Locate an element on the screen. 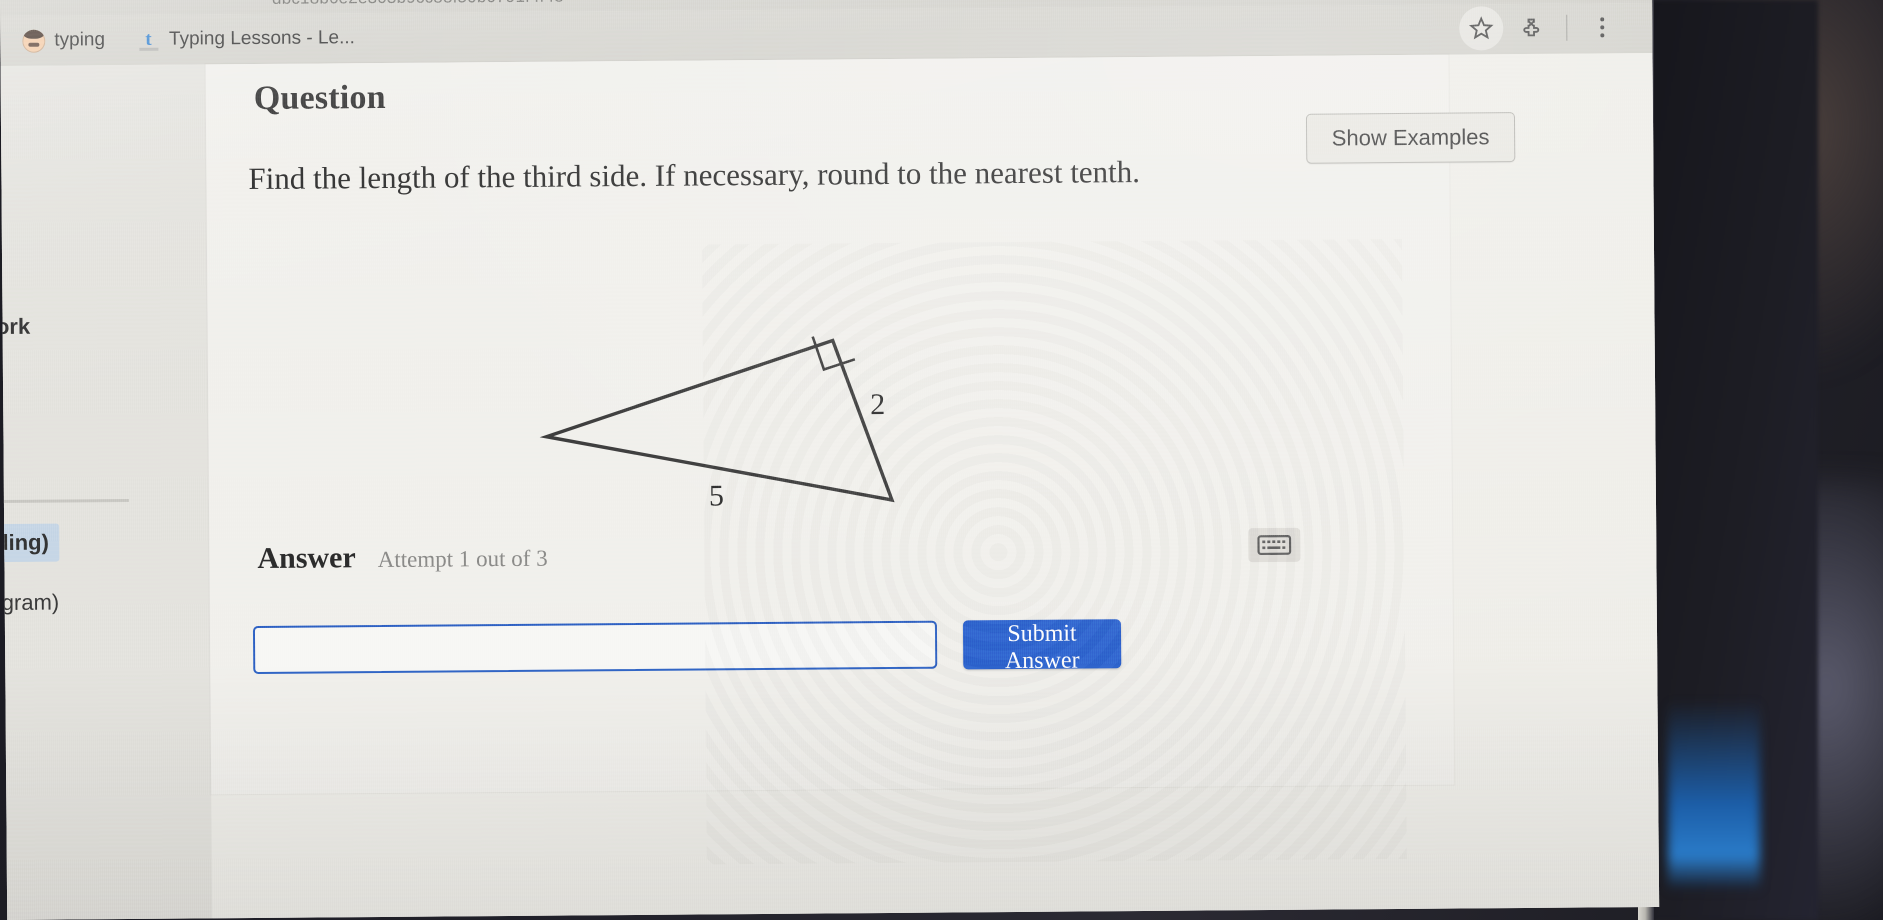 The width and height of the screenshot is (1883, 920). answer-title: Answer is located at coordinates (306, 558).